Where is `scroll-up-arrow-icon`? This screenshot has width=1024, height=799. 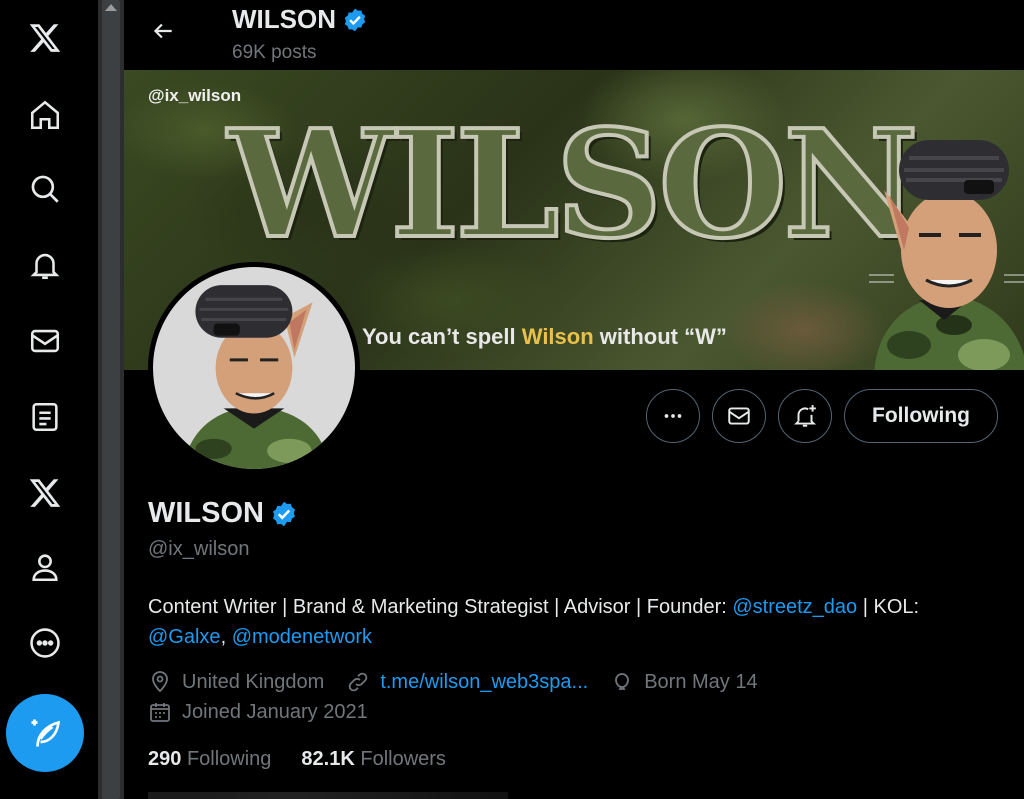
scroll-up-arrow-icon is located at coordinates (111, 7).